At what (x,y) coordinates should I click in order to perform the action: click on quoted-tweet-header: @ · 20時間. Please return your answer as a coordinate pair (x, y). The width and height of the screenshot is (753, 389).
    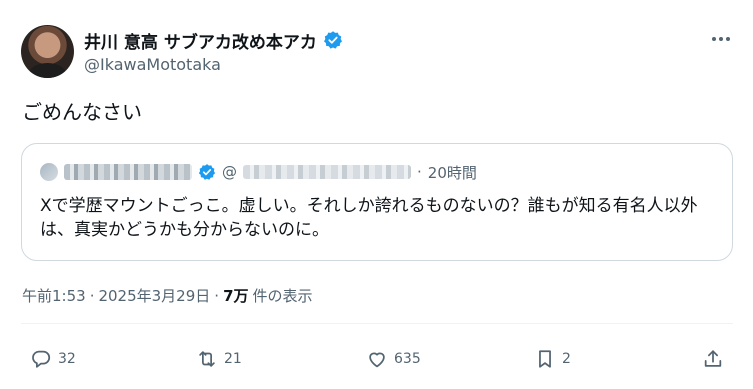
    Looking at the image, I should click on (258, 172).